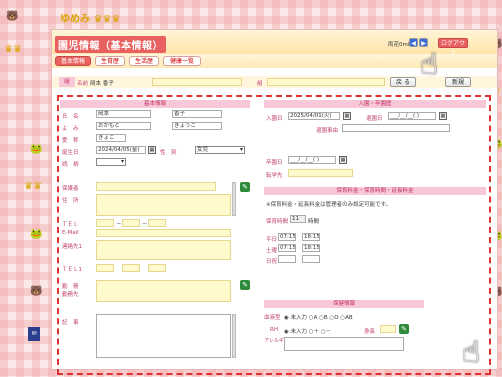  I want to click on email-label: E-Mail, so click(70, 233).